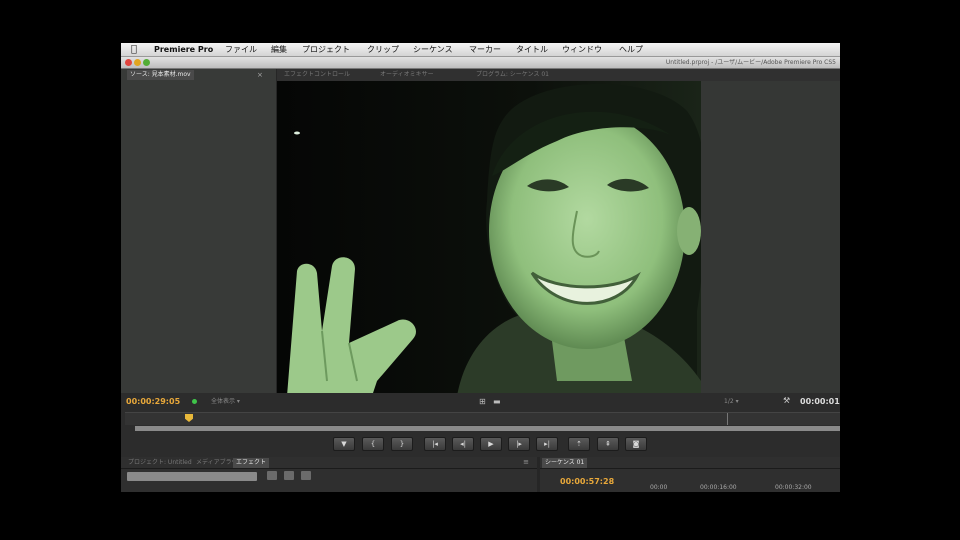 The image size is (960, 540). I want to click on project-panel: プロジェクト: Untitled メディアブラウザー 情報 エフェクト ≡, so click(329, 474).